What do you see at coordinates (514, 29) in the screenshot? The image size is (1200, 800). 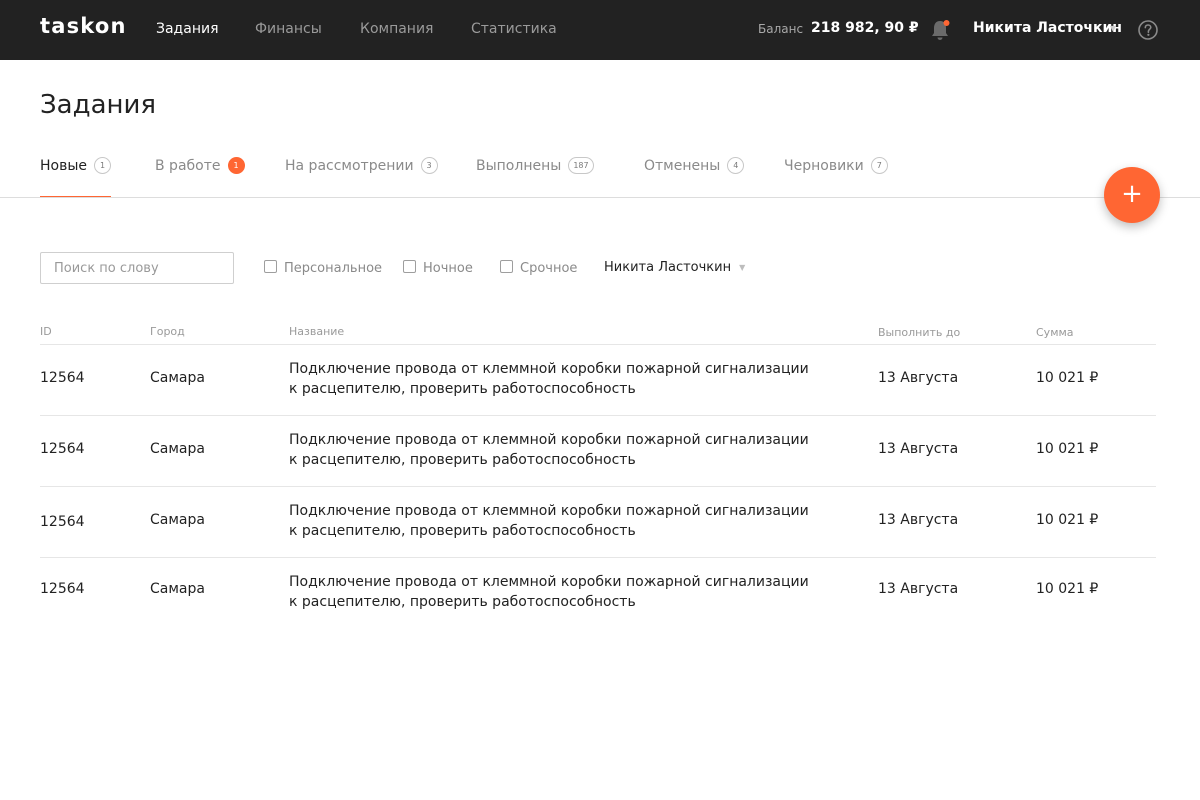 I see `nav-item-statistics: Статистика` at bounding box center [514, 29].